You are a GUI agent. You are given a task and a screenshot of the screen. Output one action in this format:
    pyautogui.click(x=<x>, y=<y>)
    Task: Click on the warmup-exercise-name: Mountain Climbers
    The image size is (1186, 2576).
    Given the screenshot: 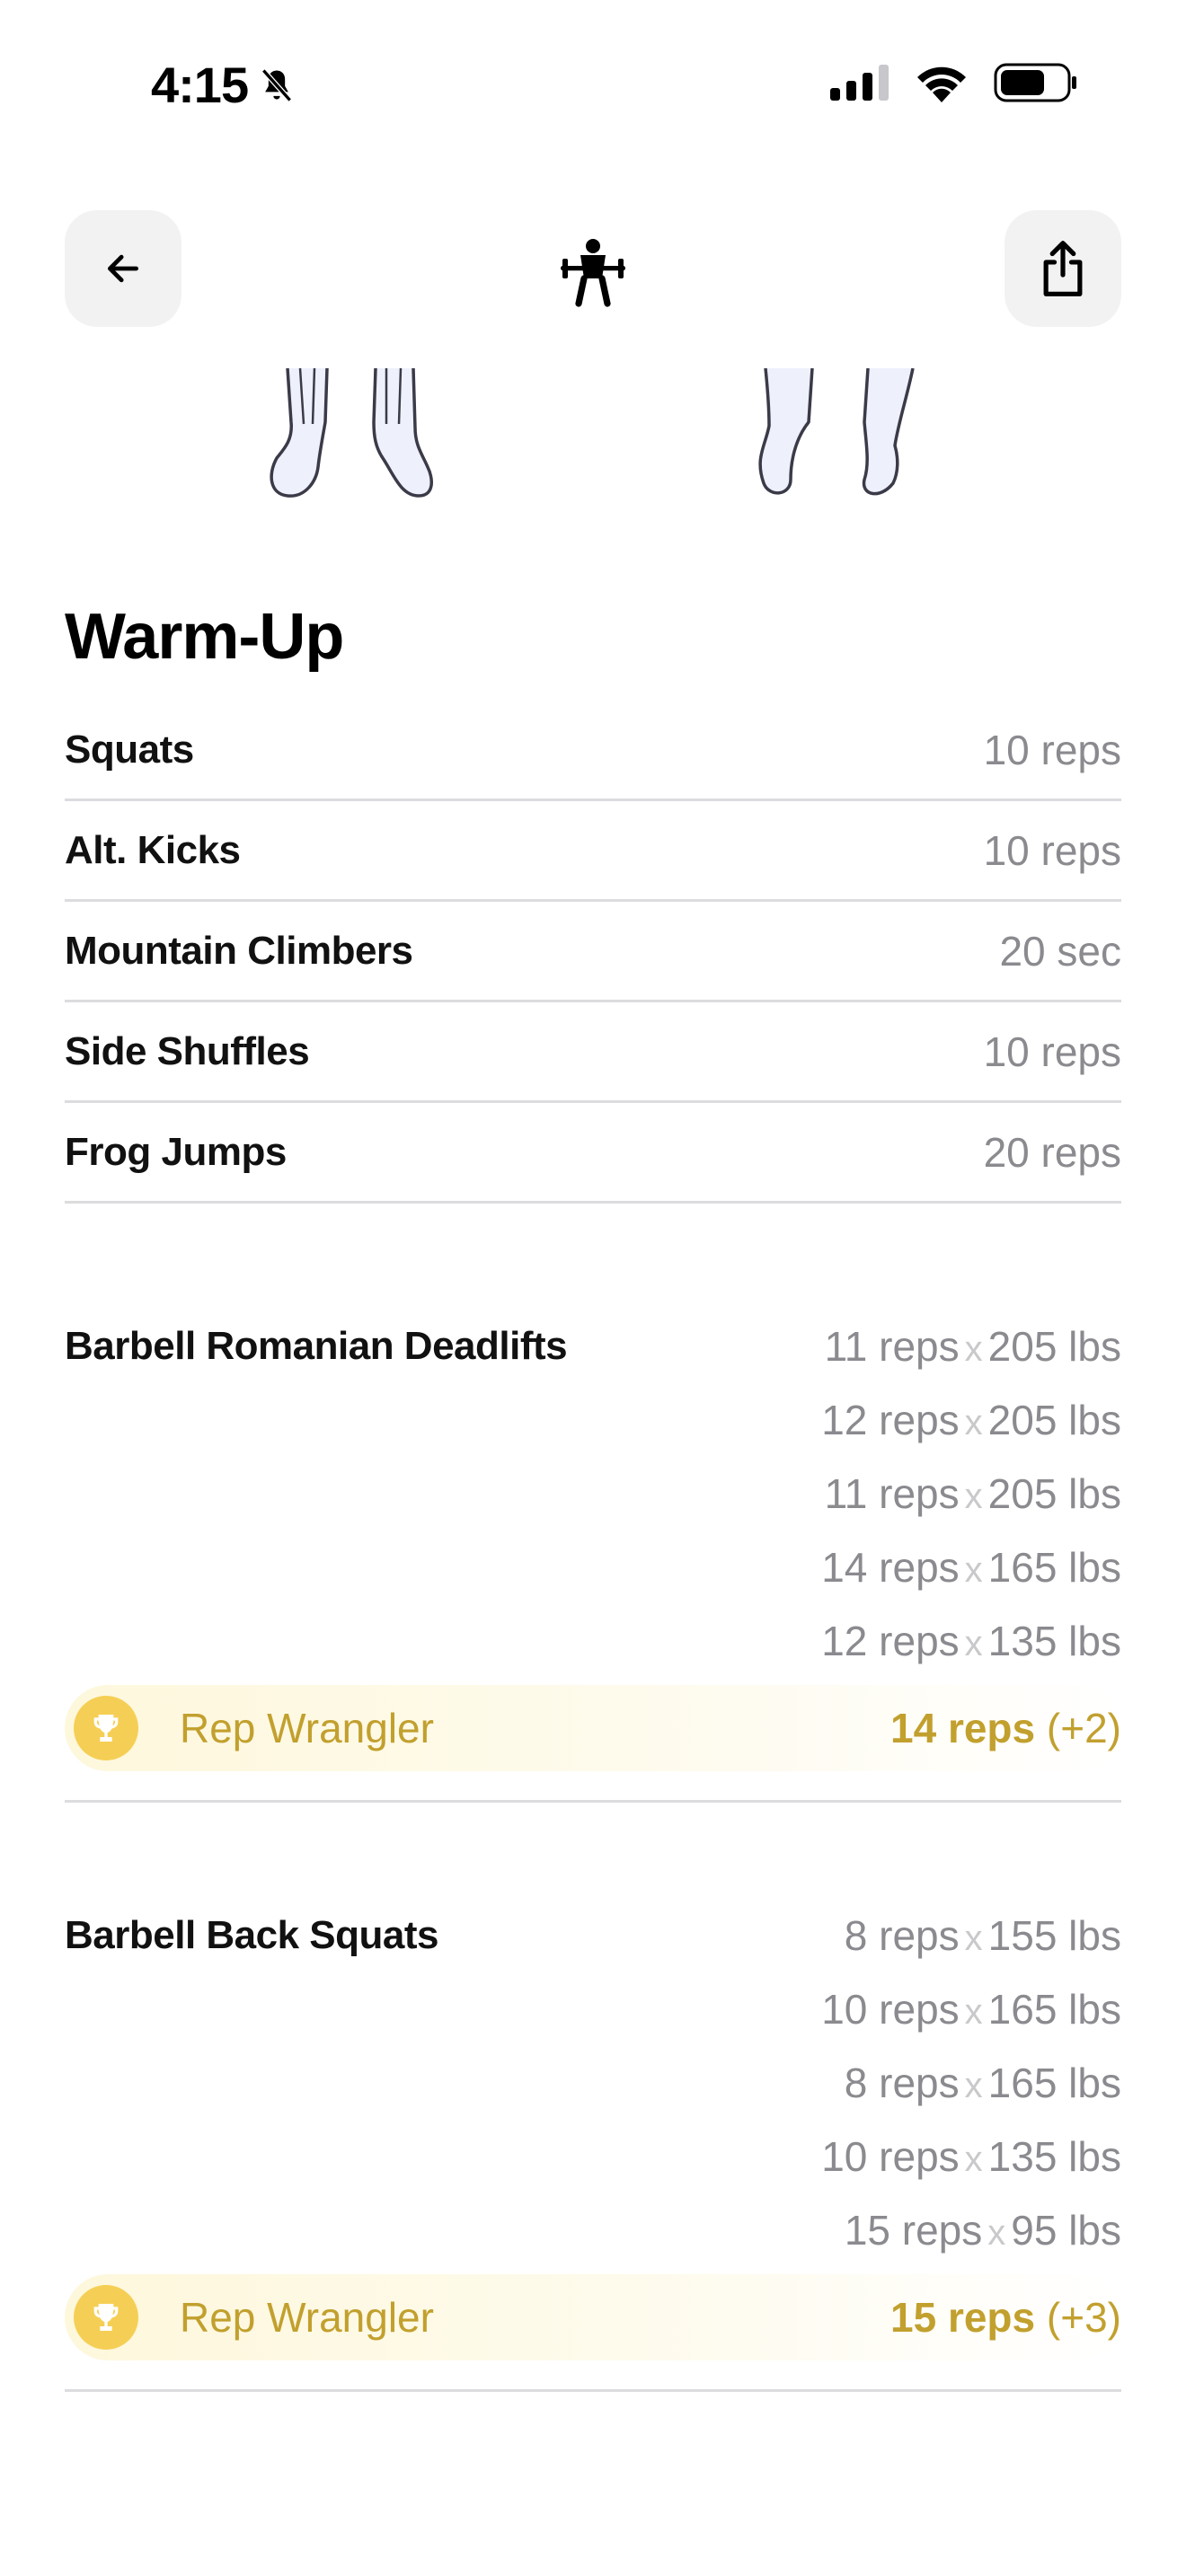 What is the action you would take?
    pyautogui.click(x=239, y=950)
    